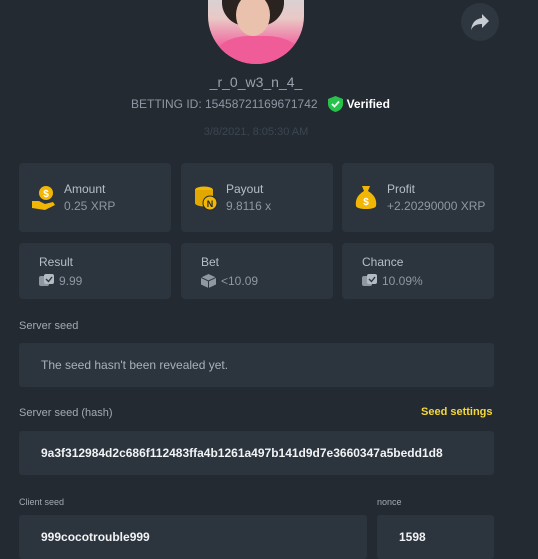 This screenshot has height=559, width=538. I want to click on avatar, so click(256, 32).